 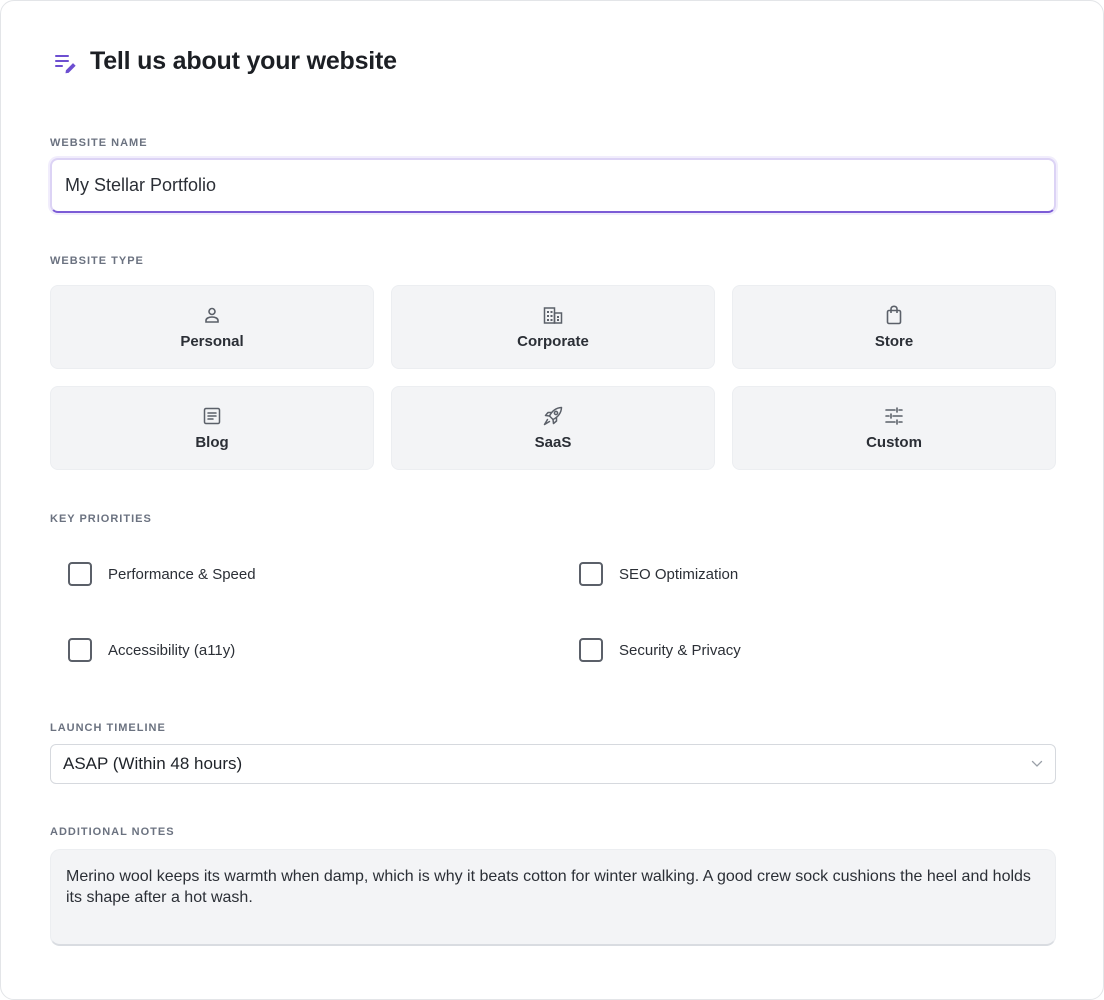 I want to click on key-priorities-label: KEY PRIORITIES, so click(x=101, y=519).